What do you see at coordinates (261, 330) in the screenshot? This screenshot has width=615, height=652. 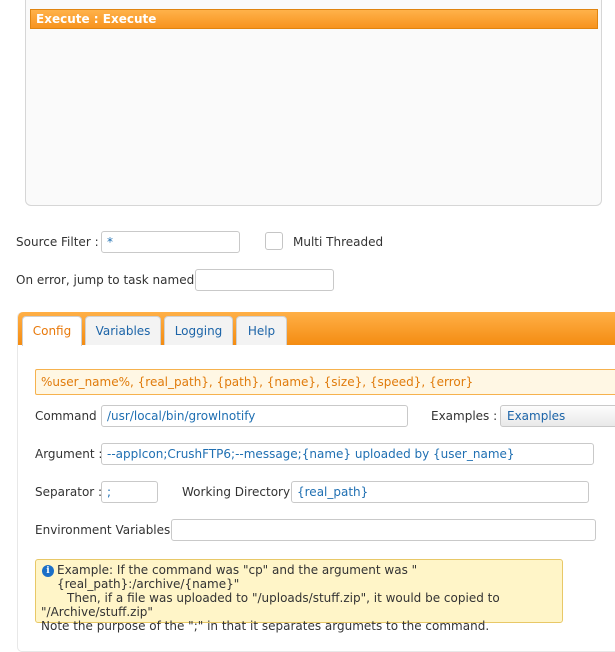 I see `tab-help: Help` at bounding box center [261, 330].